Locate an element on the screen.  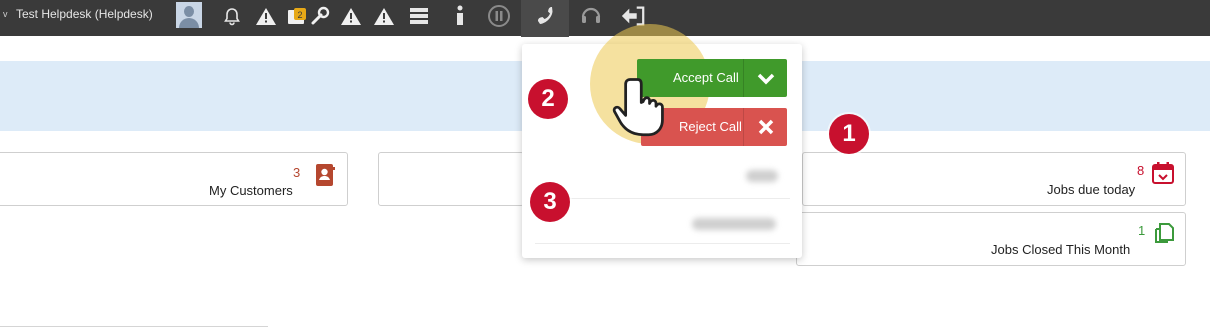
checkmark-icon is located at coordinates (766, 79).